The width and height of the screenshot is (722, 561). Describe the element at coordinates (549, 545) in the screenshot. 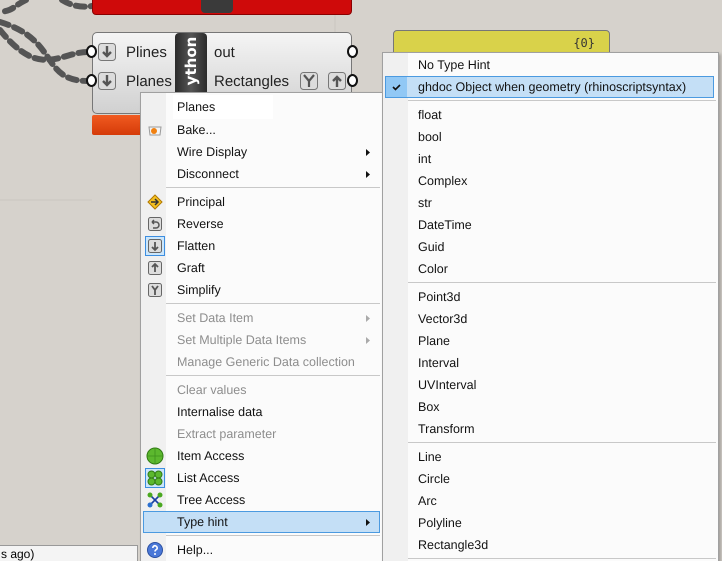

I see `menu-item: Rectangle3d` at that location.